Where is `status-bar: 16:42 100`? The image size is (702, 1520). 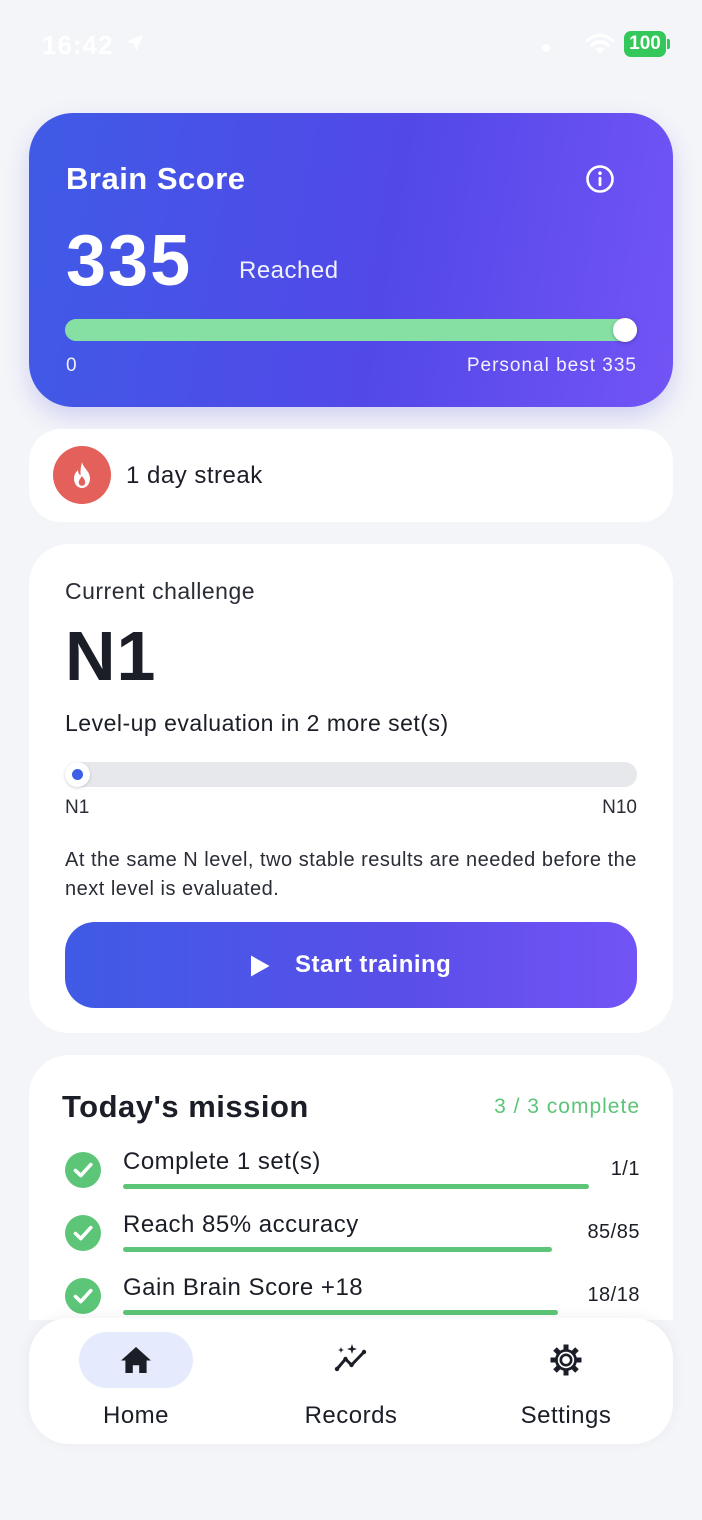 status-bar: 16:42 100 is located at coordinates (351, 44).